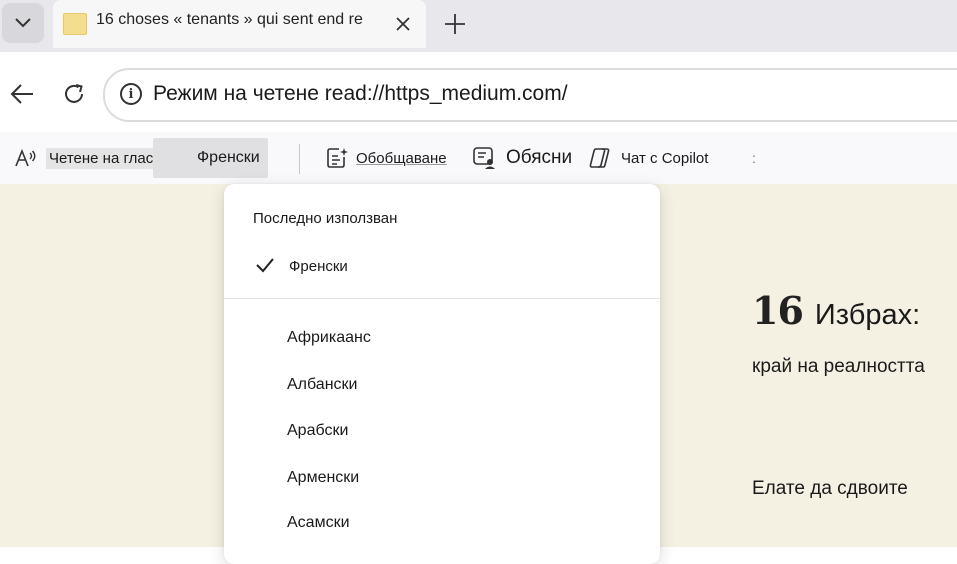  Describe the element at coordinates (323, 478) in the screenshot. I see `language-option: Арменски` at that location.